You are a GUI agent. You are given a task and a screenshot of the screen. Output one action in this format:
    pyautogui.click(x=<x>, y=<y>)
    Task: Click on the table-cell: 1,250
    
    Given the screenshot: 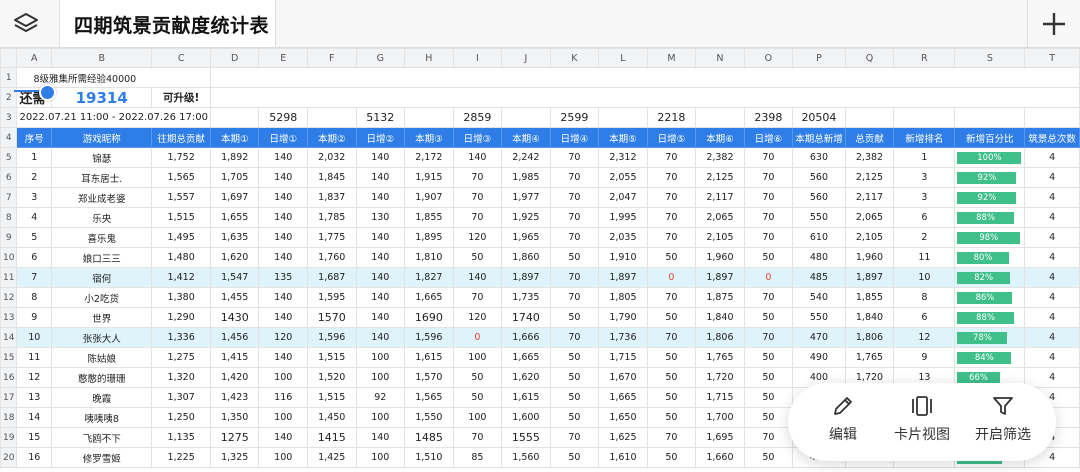 What is the action you would take?
    pyautogui.click(x=181, y=417)
    